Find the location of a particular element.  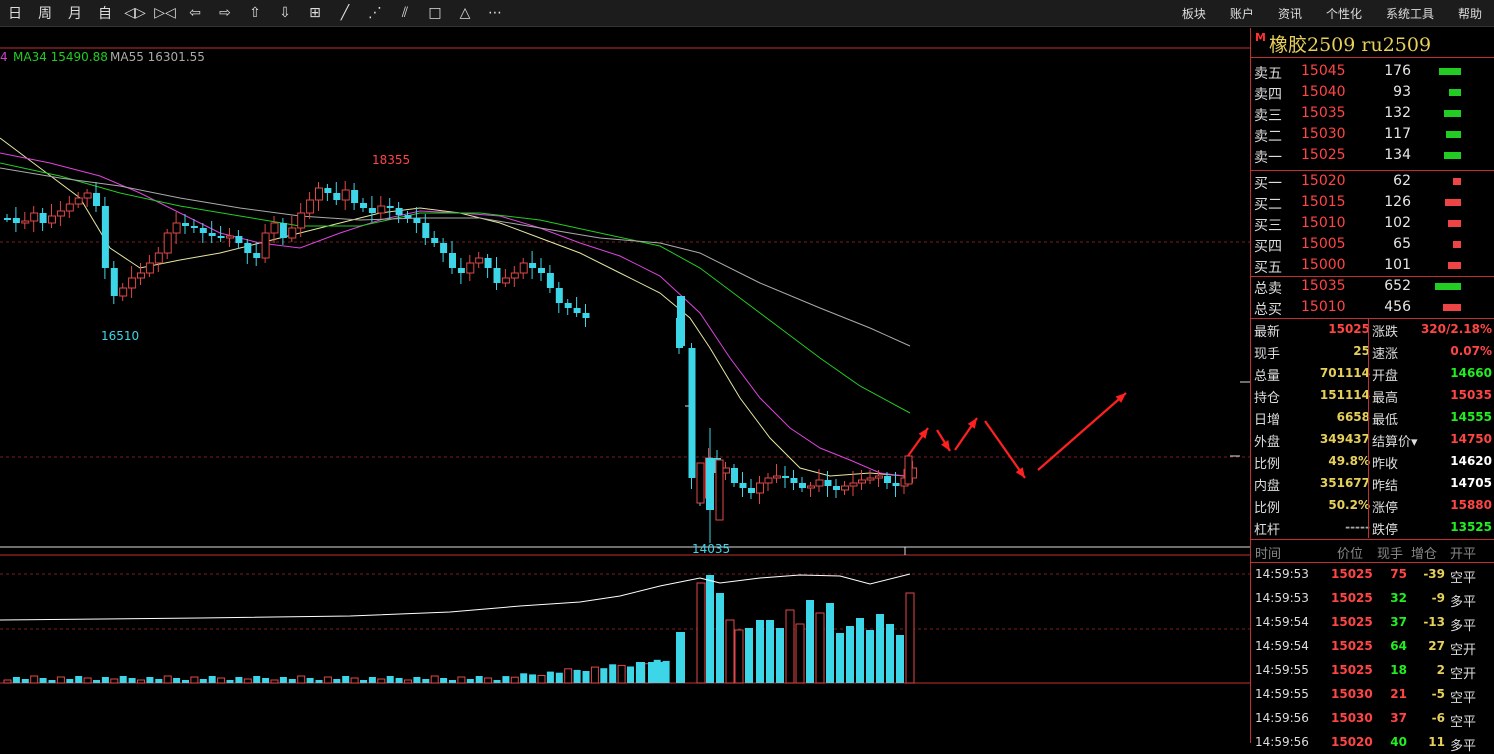

tick-price: 15025 is located at coordinates (1352, 598).